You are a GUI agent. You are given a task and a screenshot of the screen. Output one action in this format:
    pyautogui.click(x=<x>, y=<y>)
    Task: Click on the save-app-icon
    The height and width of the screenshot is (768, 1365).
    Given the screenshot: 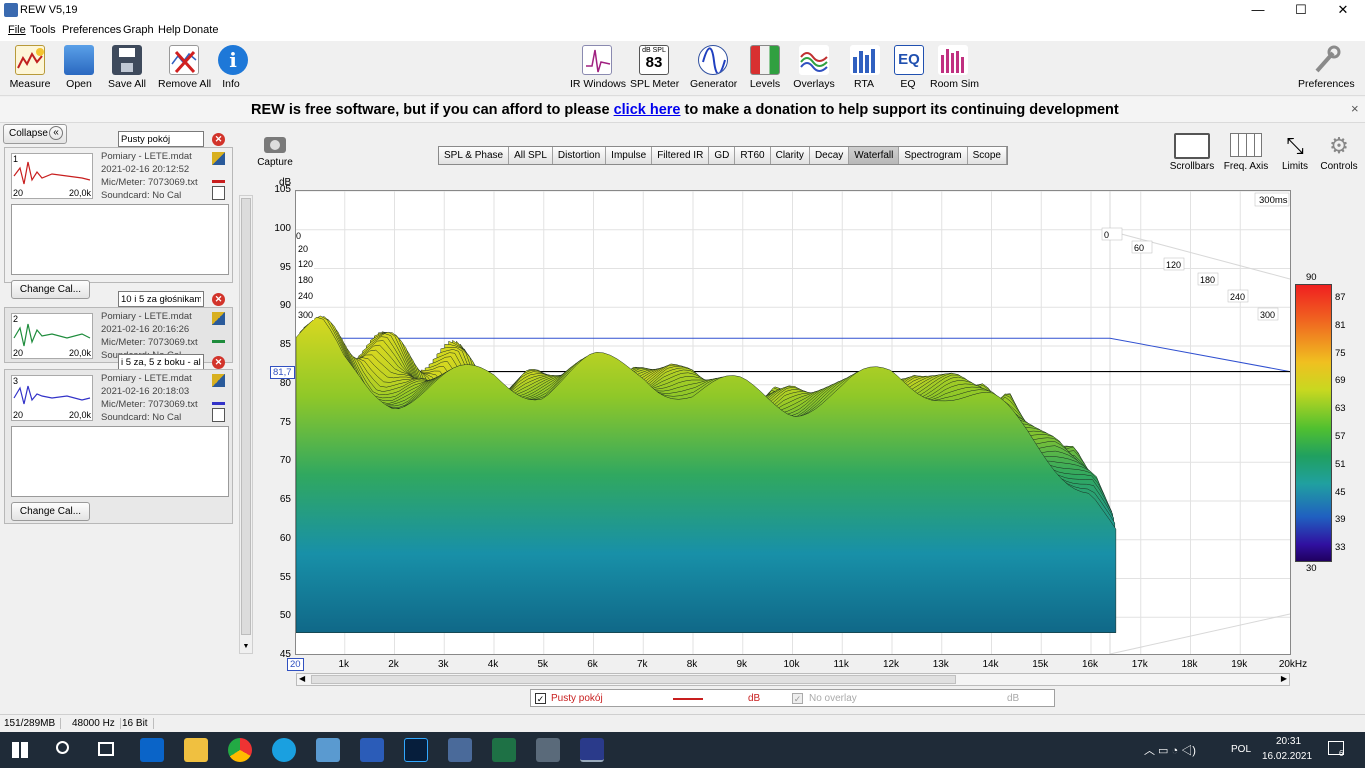 What is the action you would take?
    pyautogui.click(x=460, y=750)
    